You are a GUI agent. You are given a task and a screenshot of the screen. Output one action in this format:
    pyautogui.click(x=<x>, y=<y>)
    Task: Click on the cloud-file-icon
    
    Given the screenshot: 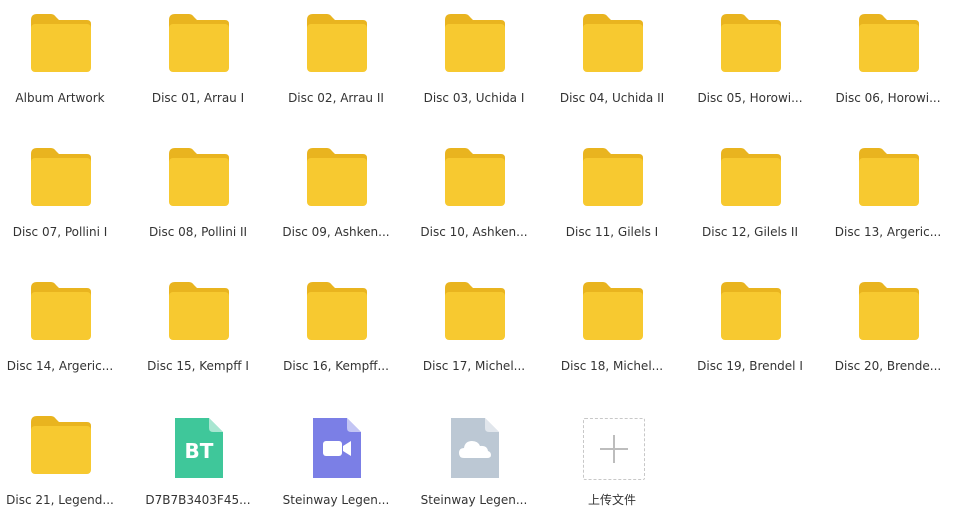 What is the action you would take?
    pyautogui.click(x=483, y=444)
    